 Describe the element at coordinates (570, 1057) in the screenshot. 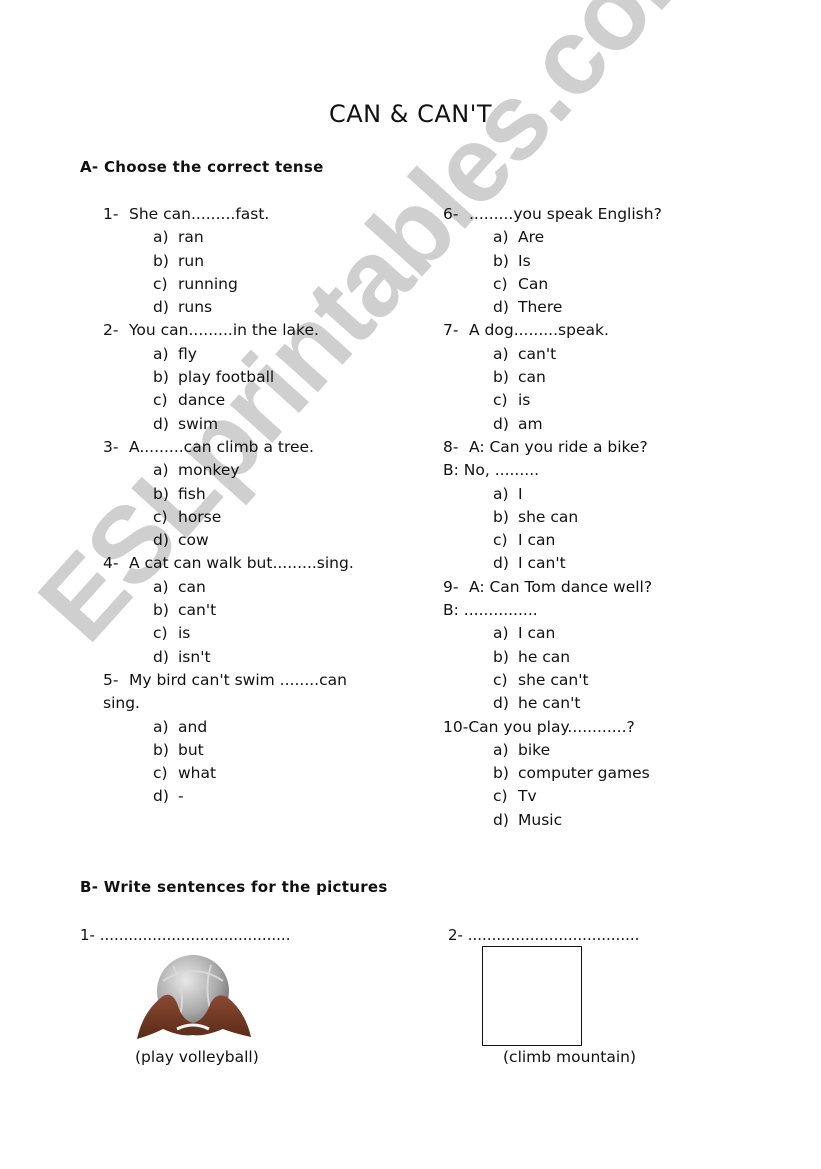

I see `caption-climb-mountain: (climb mountain)` at that location.